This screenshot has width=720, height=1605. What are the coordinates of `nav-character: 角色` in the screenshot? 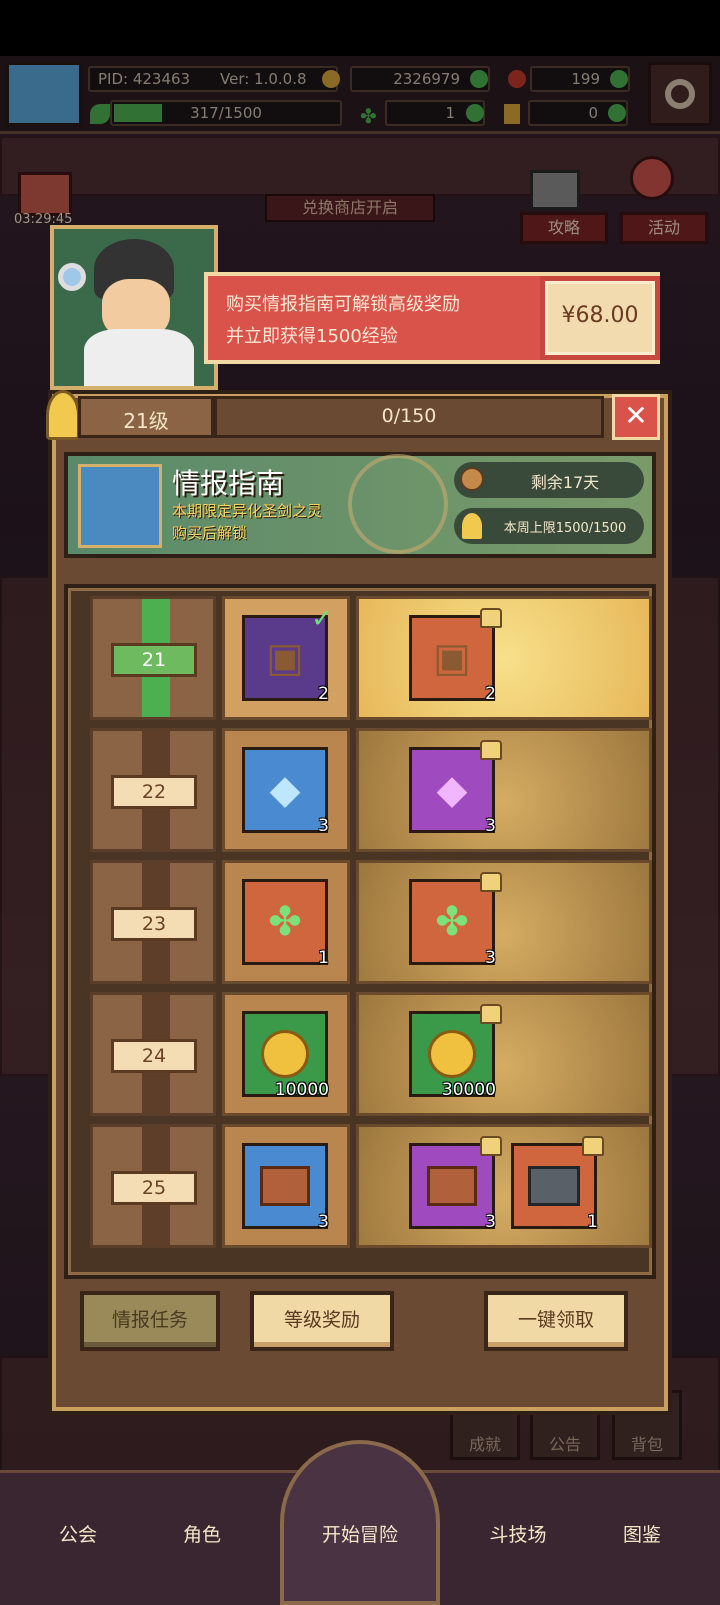 It's located at (202, 1533).